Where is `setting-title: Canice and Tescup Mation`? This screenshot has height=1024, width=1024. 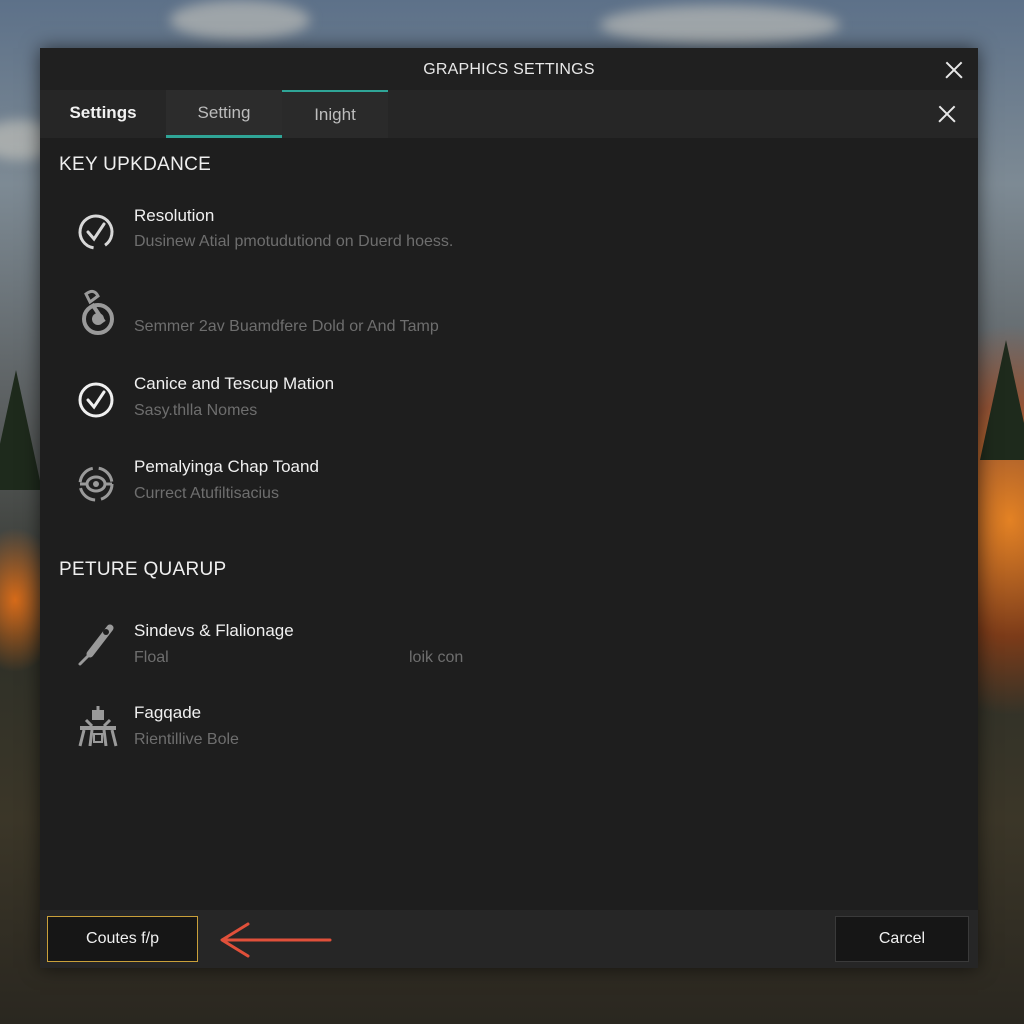 setting-title: Canice and Tescup Mation is located at coordinates (234, 384).